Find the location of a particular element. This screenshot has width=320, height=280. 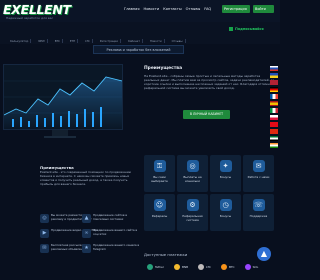

flag-ru-icon is located at coordinates (274, 68).